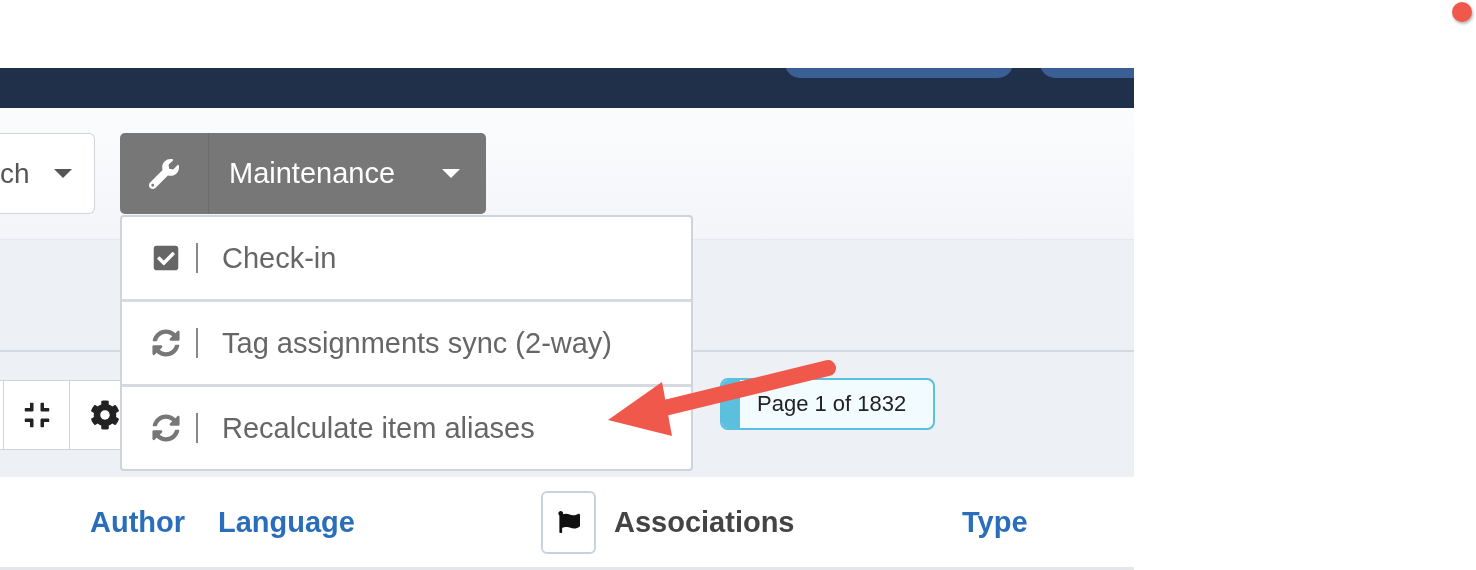 This screenshot has height=570, width=1476. I want to click on menu-item: Tag assignments sync (2-way), so click(406, 344).